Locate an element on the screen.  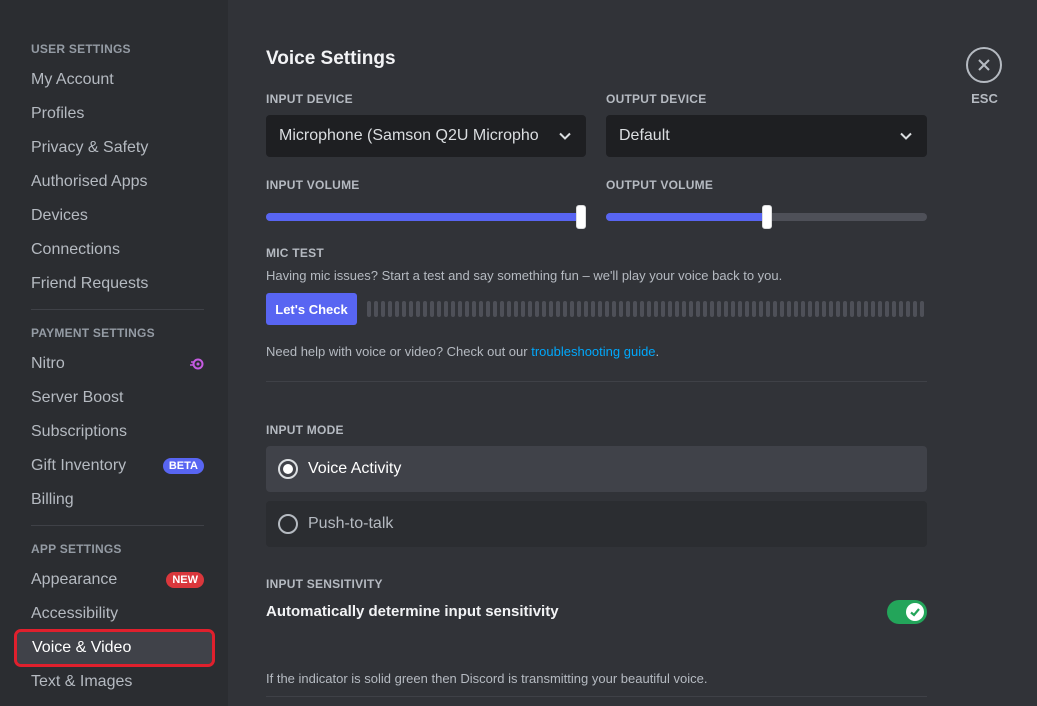
input-mode-label: INPUT MODE is located at coordinates (305, 430).